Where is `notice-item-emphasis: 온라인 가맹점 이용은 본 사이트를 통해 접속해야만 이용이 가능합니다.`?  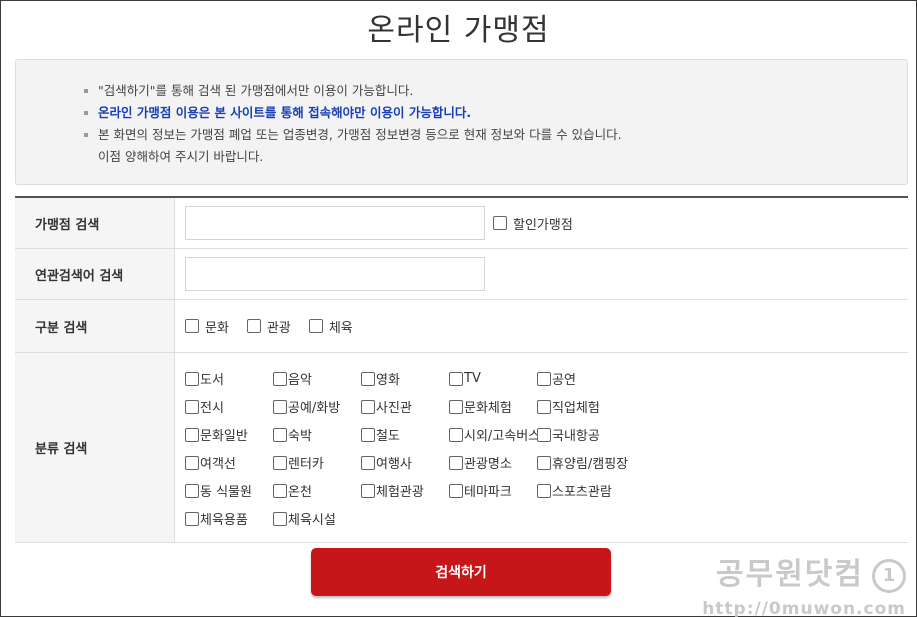 notice-item-emphasis: 온라인 가맹점 이용은 본 사이트를 통해 접속해야만 이용이 가능합니다. is located at coordinates (495, 113).